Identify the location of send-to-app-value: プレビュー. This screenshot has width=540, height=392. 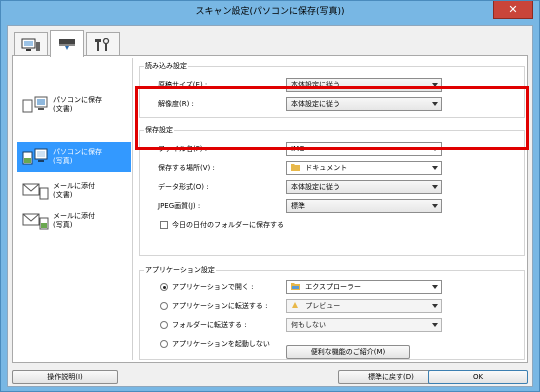
(323, 306).